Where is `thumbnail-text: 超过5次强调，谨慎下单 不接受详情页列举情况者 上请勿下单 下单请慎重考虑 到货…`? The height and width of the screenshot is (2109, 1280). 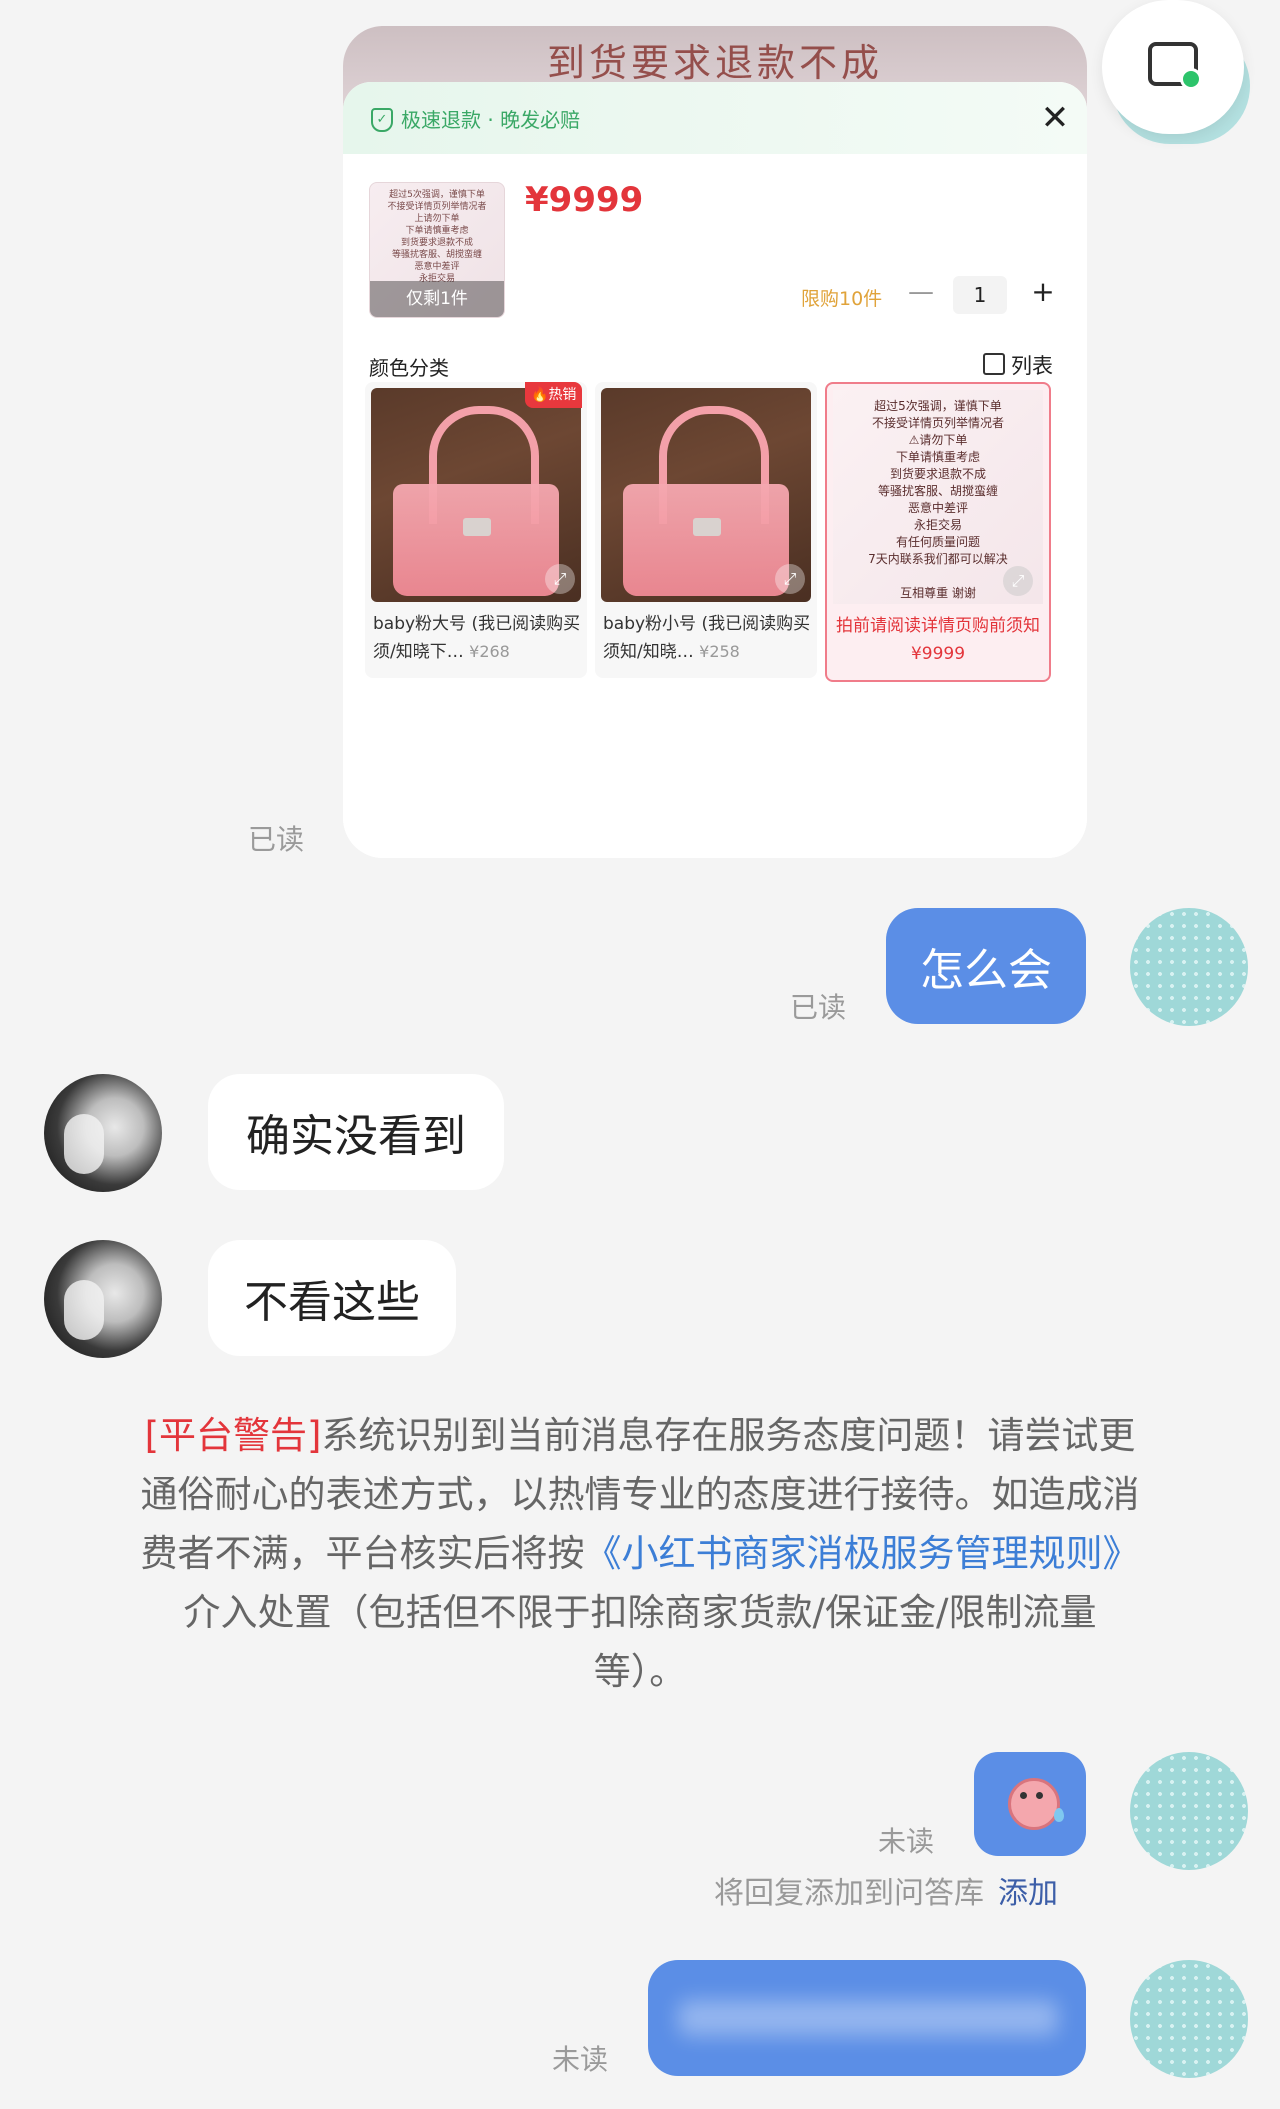 thumbnail-text: 超过5次强调，谨慎下单 不接受详情页列举情况者 上请勿下单 下单请慎重考虑 到货… is located at coordinates (437, 237).